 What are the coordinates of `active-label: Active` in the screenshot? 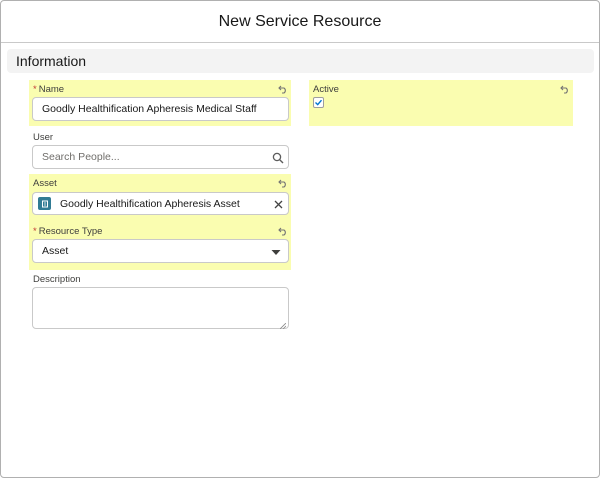 It's located at (326, 89).